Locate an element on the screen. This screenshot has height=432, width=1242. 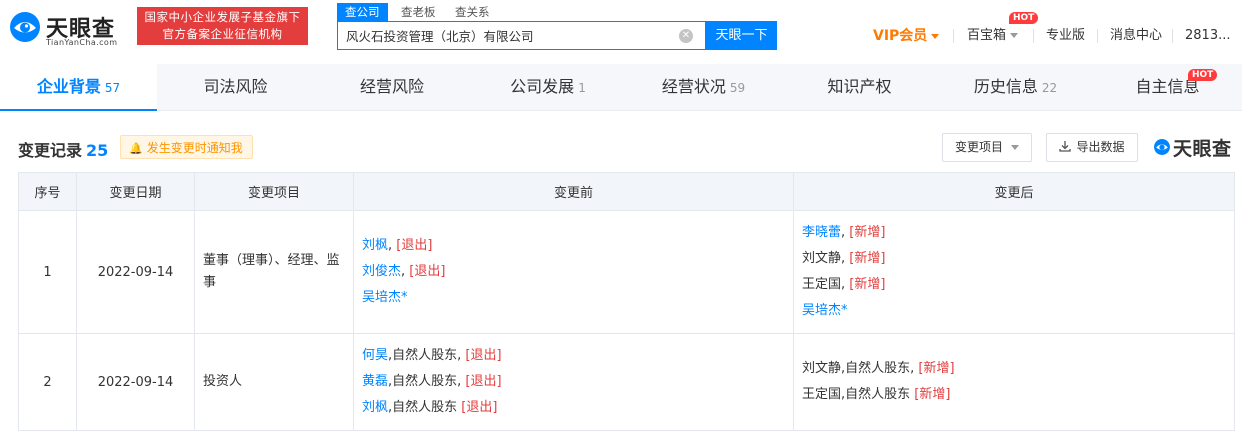
vip-member-menu: VIP会员 is located at coordinates (906, 36).